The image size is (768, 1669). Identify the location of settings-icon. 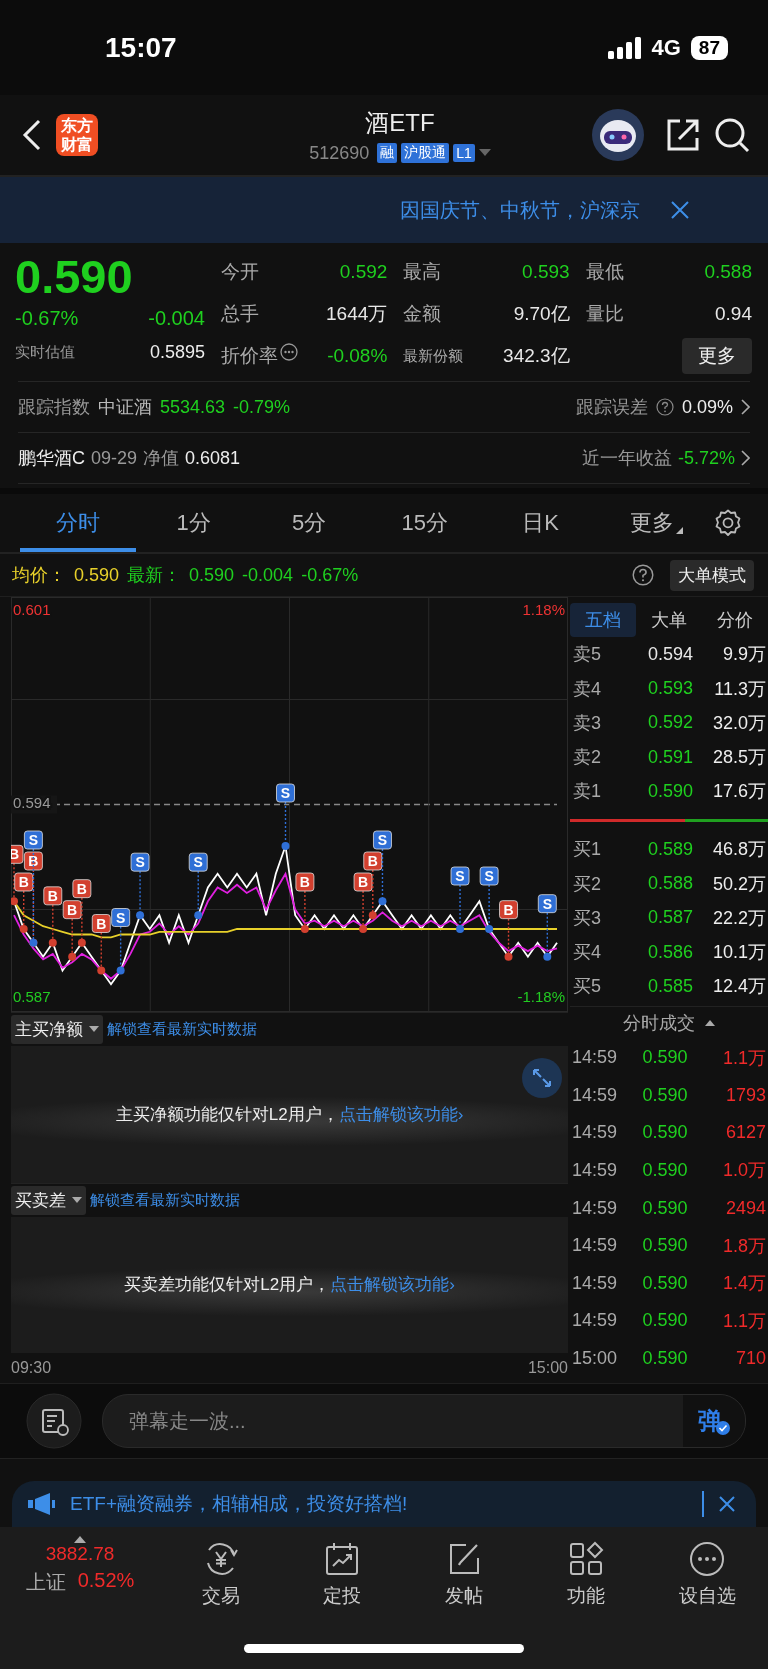
(728, 523).